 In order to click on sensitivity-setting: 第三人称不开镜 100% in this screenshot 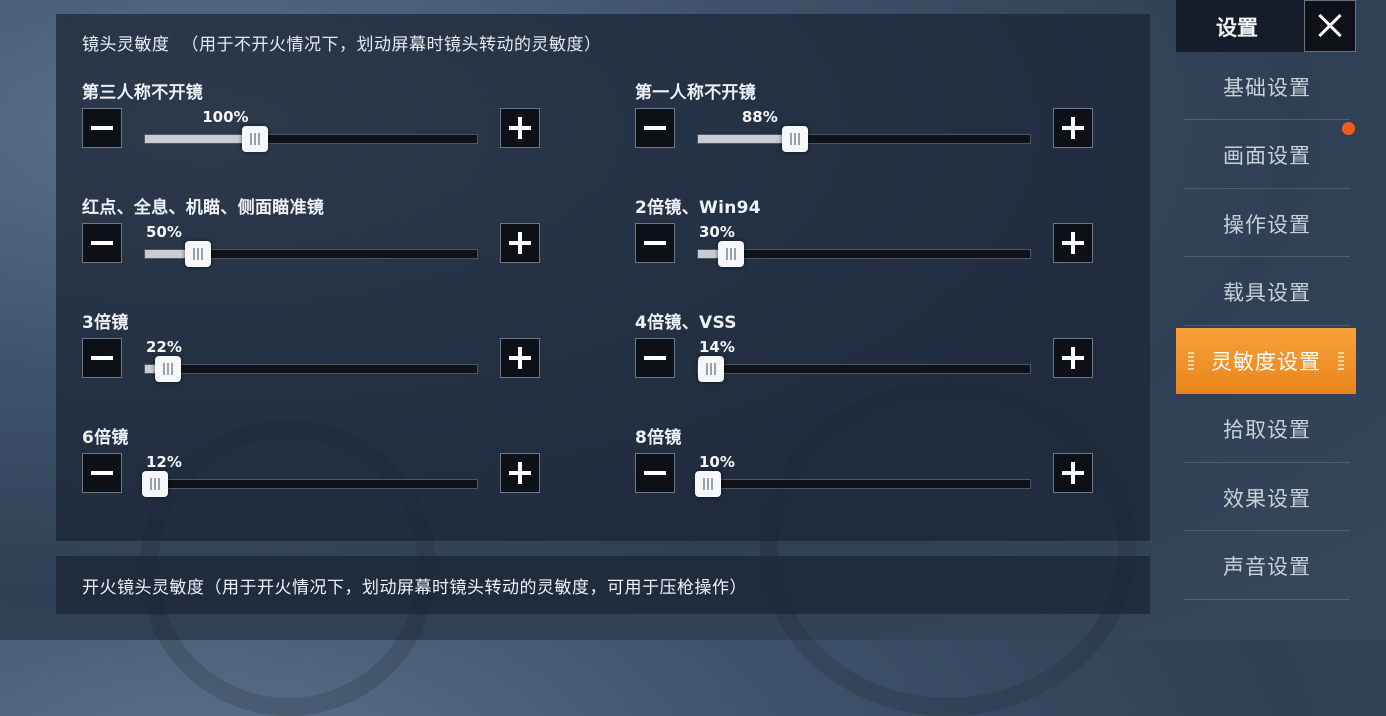, I will do `click(312, 123)`.